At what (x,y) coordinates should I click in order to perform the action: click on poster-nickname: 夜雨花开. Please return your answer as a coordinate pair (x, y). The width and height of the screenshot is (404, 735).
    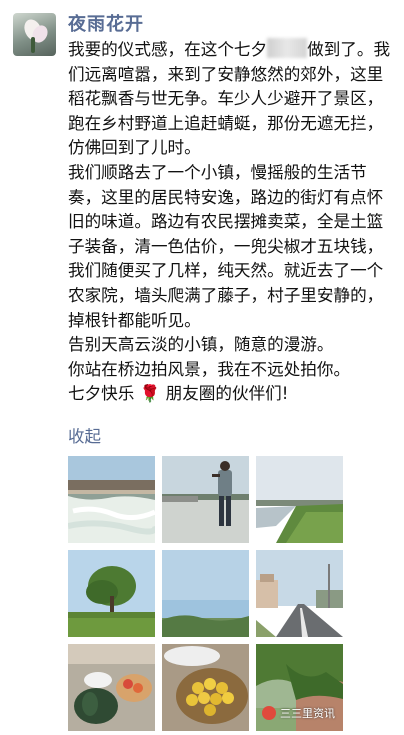
    Looking at the image, I should click on (106, 23).